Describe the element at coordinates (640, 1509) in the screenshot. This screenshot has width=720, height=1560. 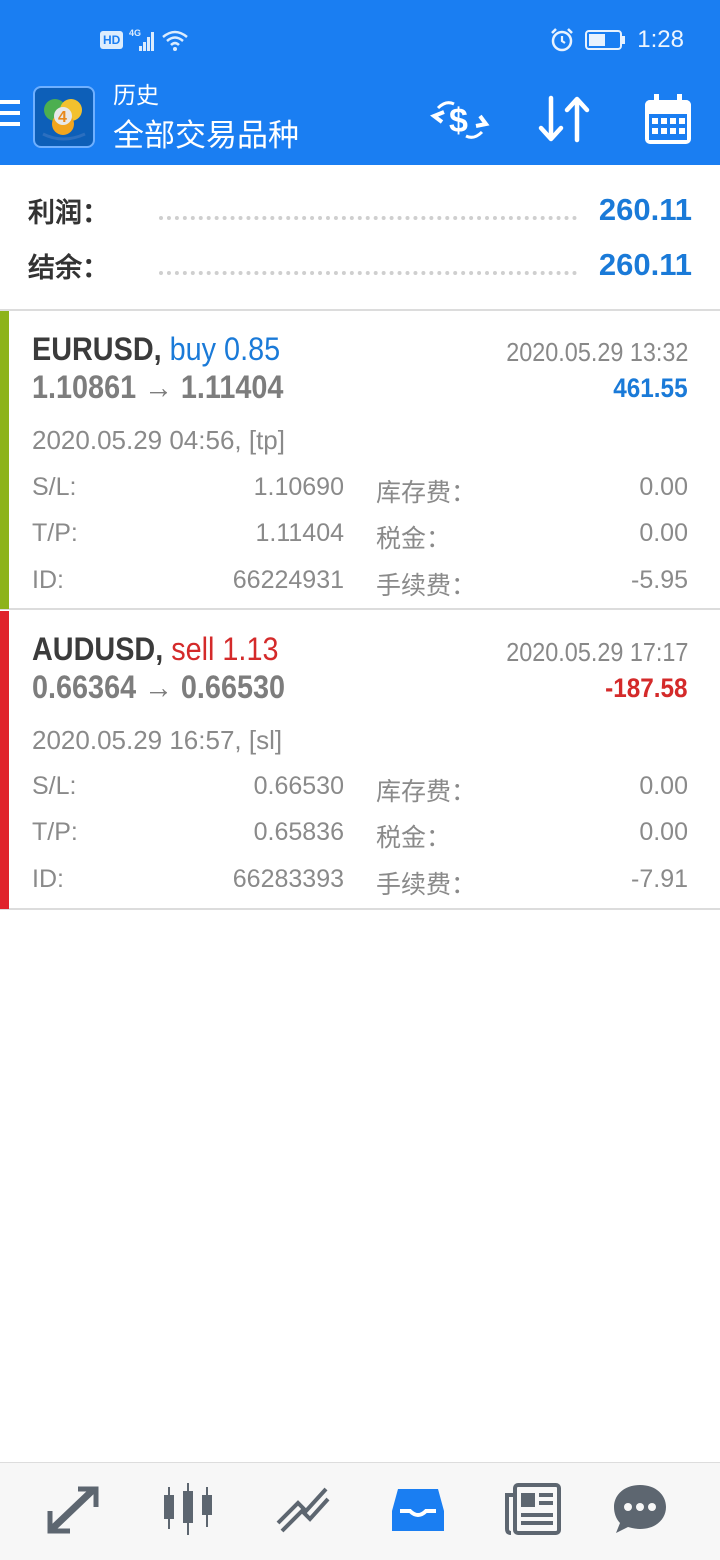
I see `chat-icon` at that location.